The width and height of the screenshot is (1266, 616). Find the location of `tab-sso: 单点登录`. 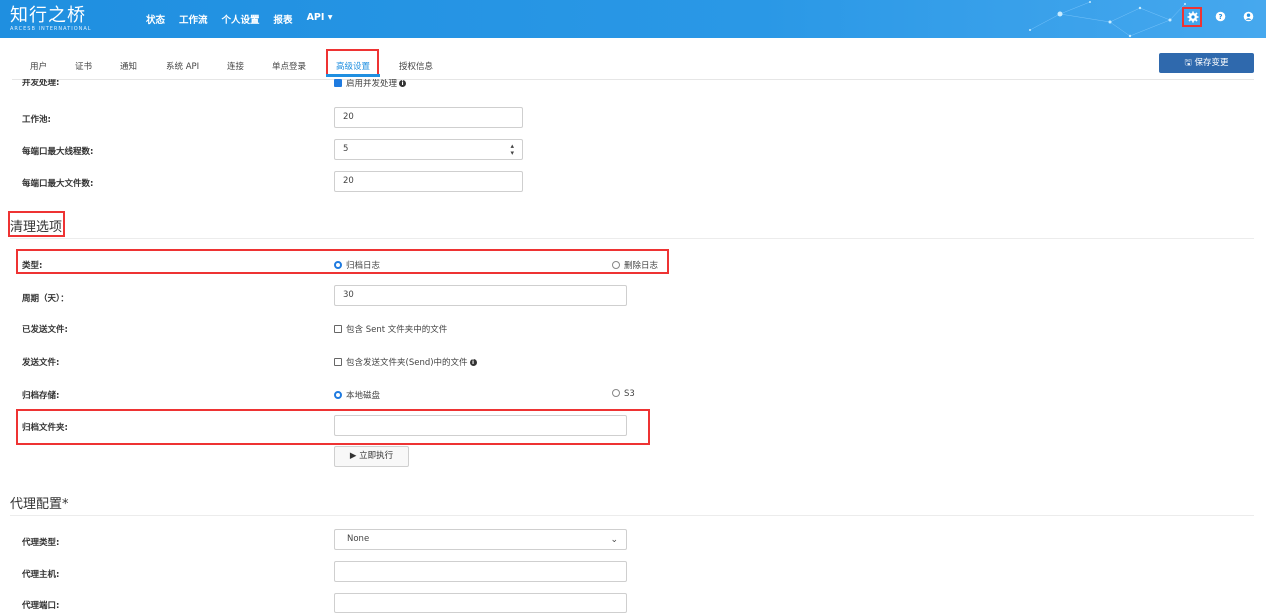

tab-sso: 单点登录 is located at coordinates (289, 66).